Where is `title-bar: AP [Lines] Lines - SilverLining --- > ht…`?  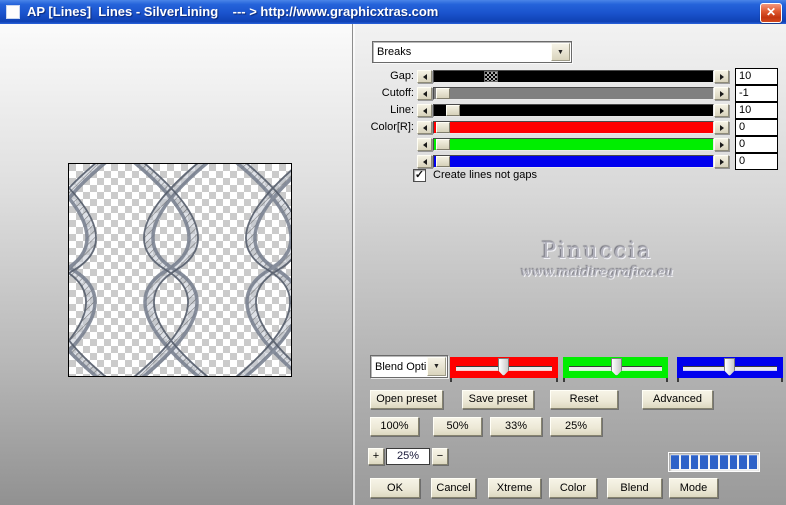
title-bar: AP [Lines] Lines - SilverLining --- > ht… is located at coordinates (393, 12).